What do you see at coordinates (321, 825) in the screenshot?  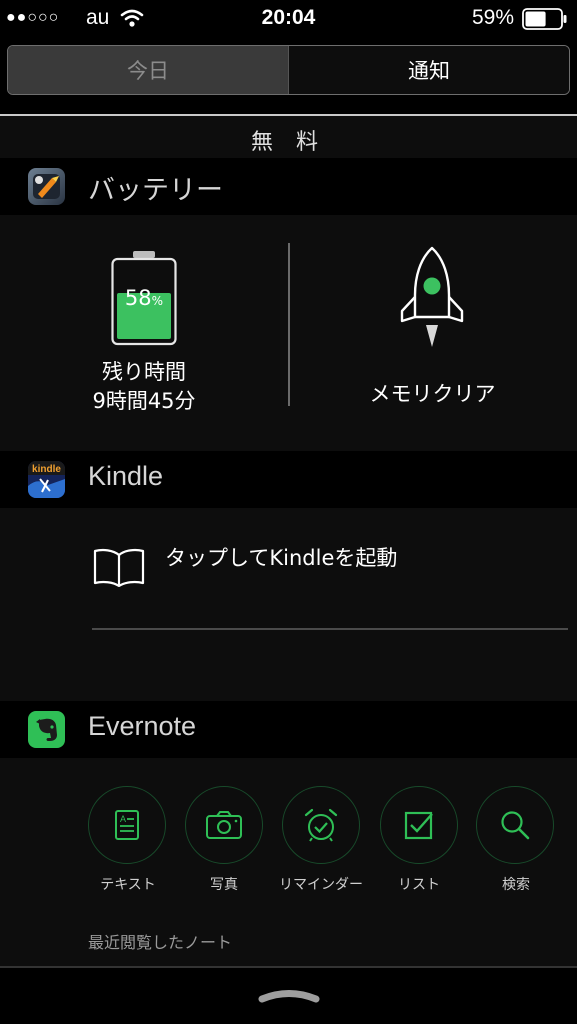 I see `alarm-clock-icon` at bounding box center [321, 825].